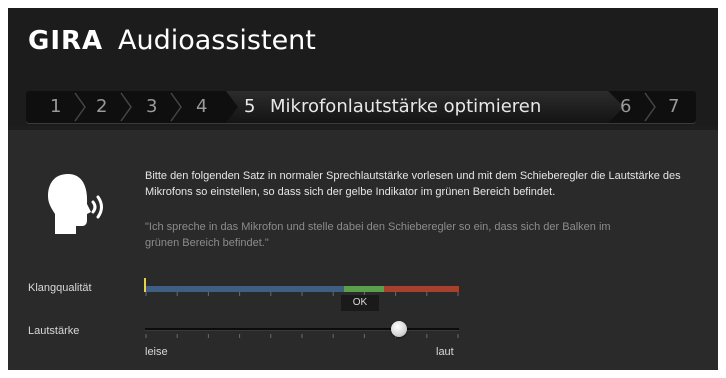 Image resolution: width=726 pixels, height=378 pixels. I want to click on volume-min-label: leise, so click(156, 352).